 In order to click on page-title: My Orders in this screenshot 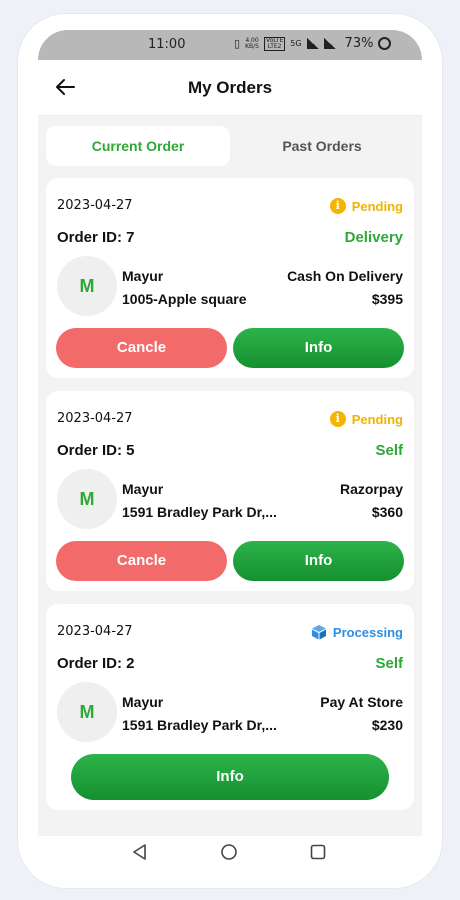, I will do `click(230, 87)`.